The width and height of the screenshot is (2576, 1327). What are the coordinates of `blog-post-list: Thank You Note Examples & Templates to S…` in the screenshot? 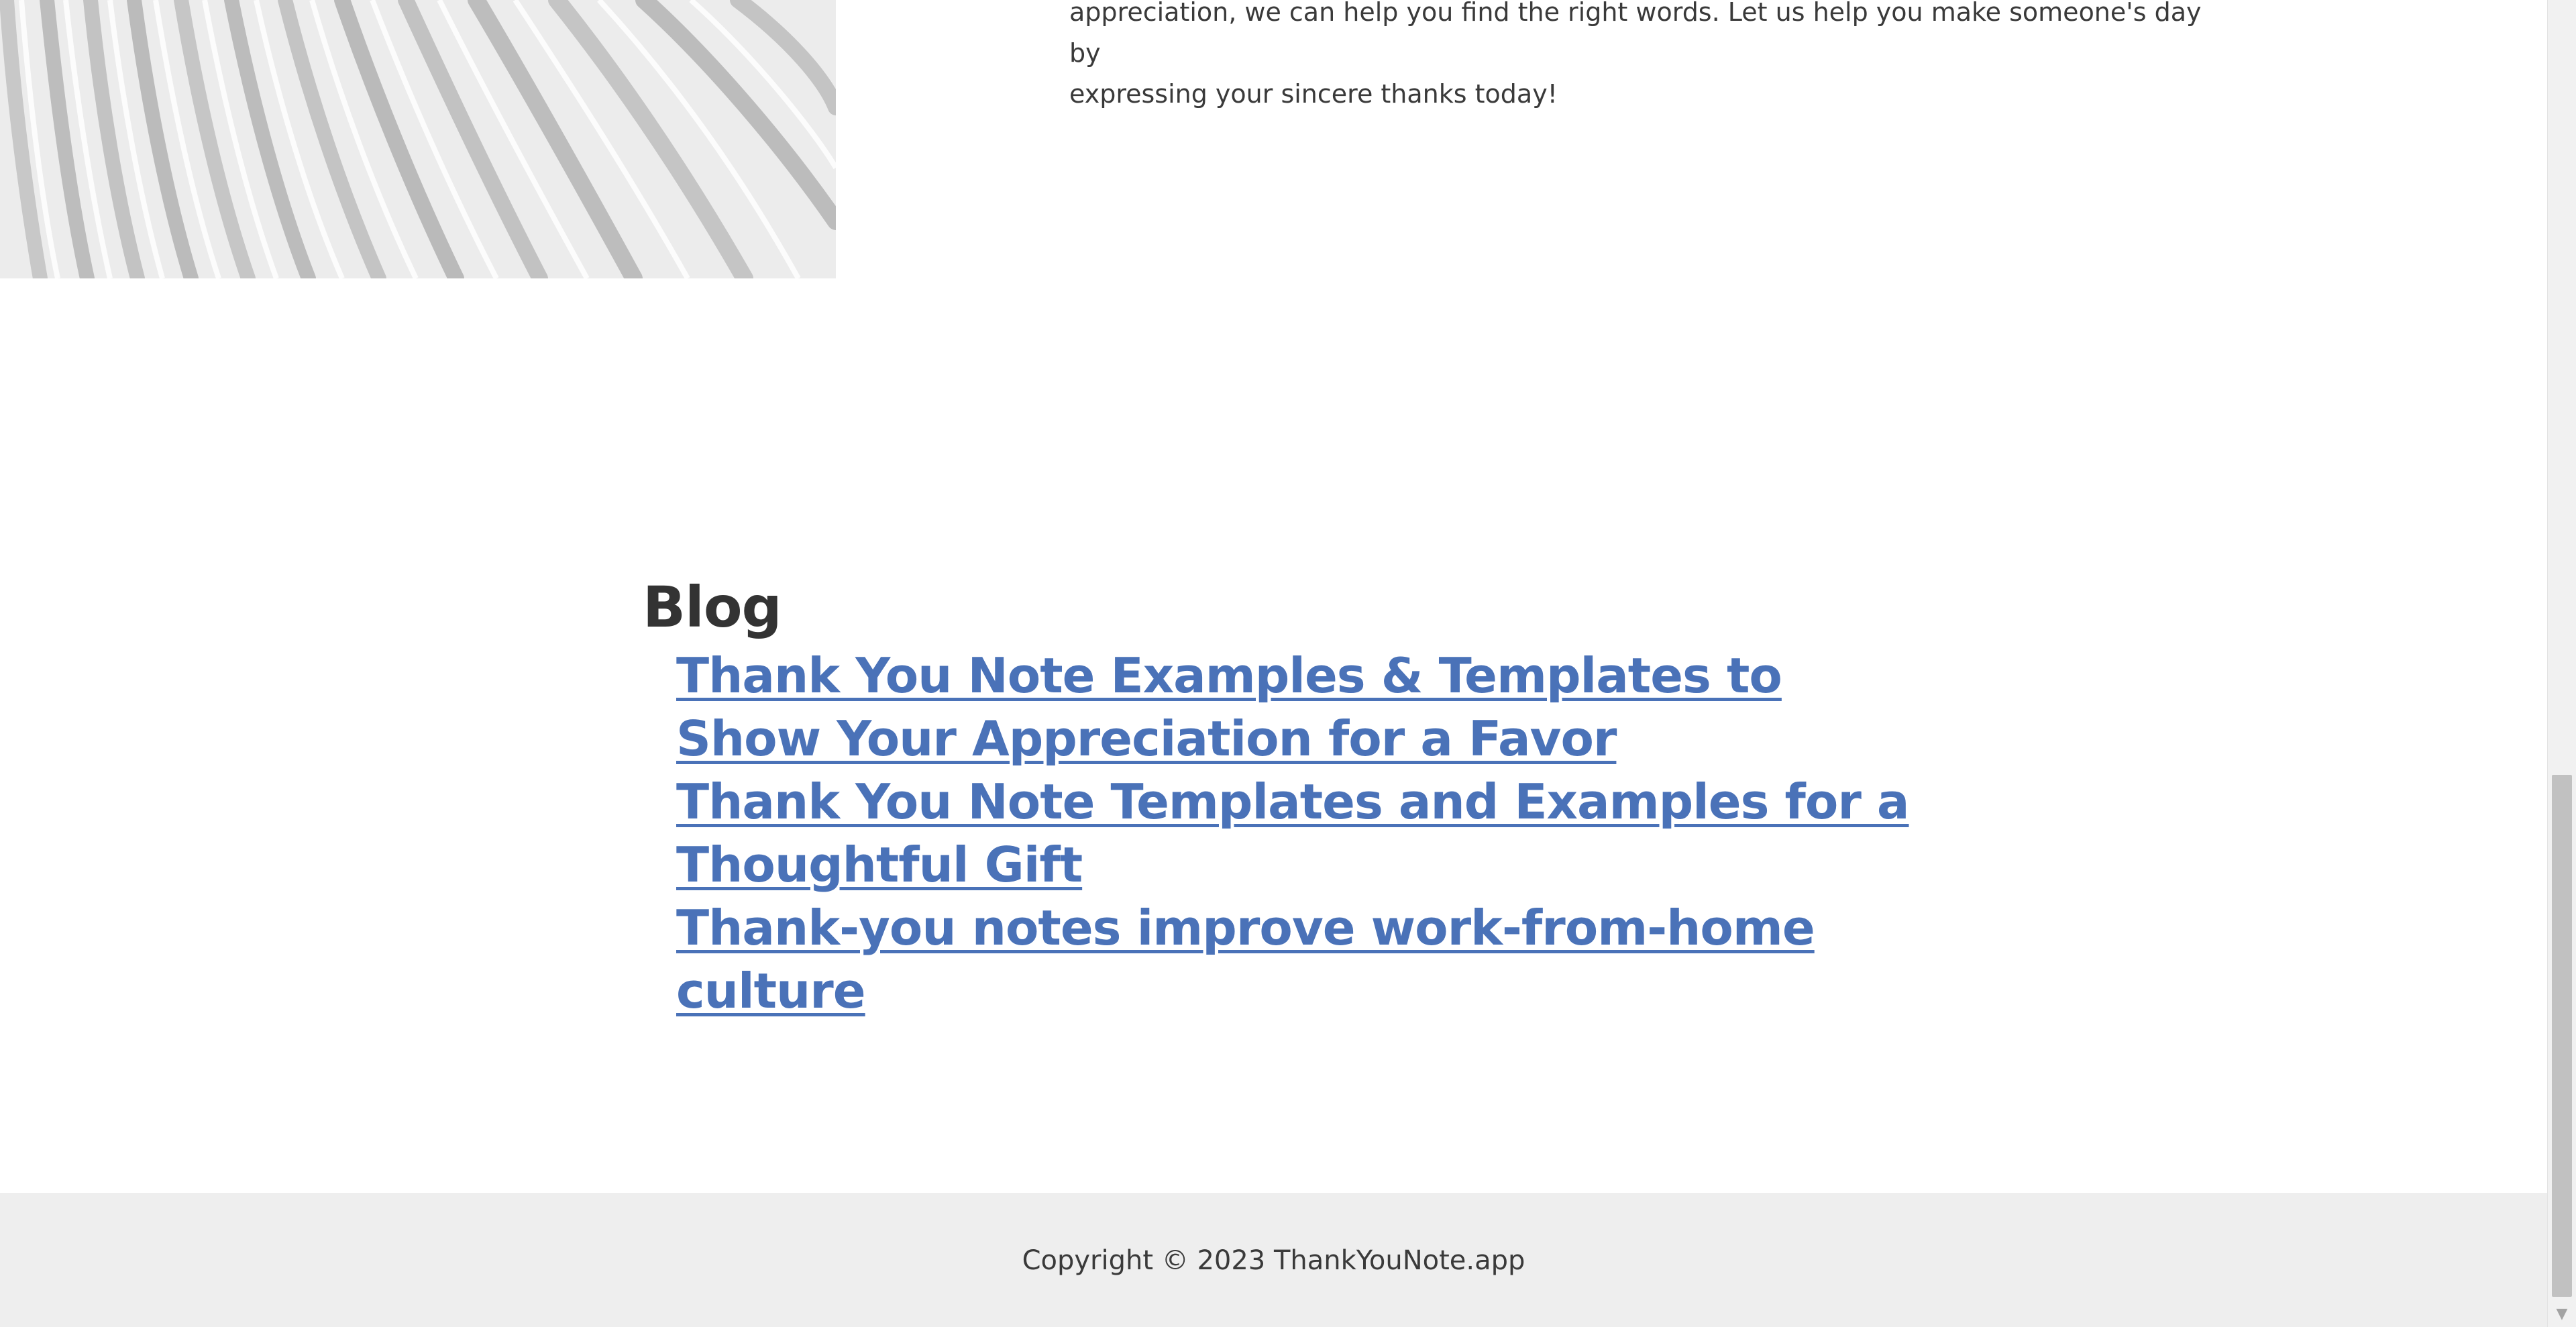 It's located at (1280, 833).